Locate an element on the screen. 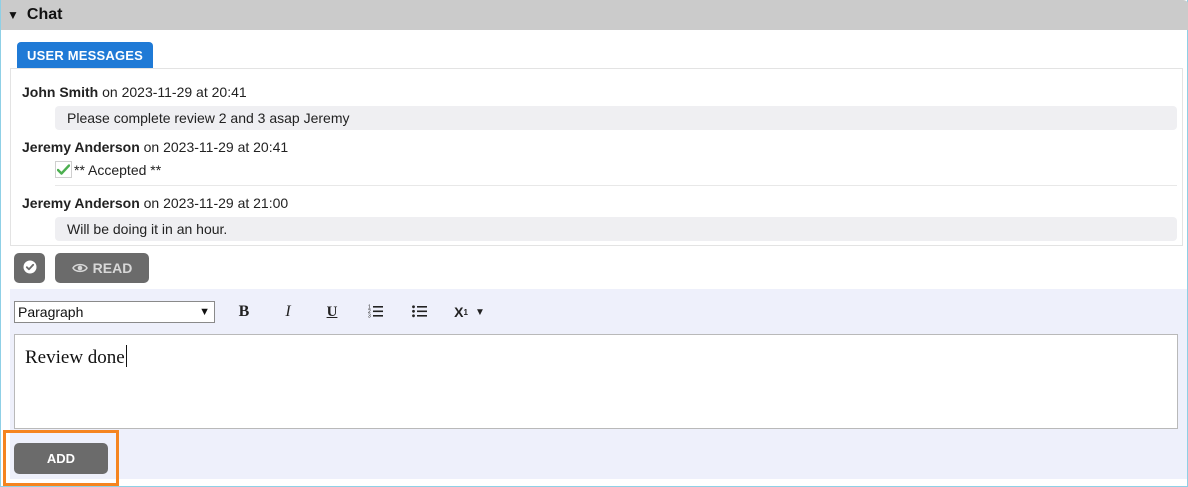 The height and width of the screenshot is (487, 1188). editor-toolbar: Paragraph ▼ B I U 1 2 3 X 1 ▼ is located at coordinates (249, 312).